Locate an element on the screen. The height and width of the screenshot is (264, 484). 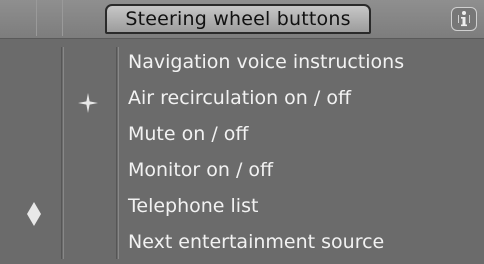
title-tab: Steering wheel buttons is located at coordinates (238, 19).